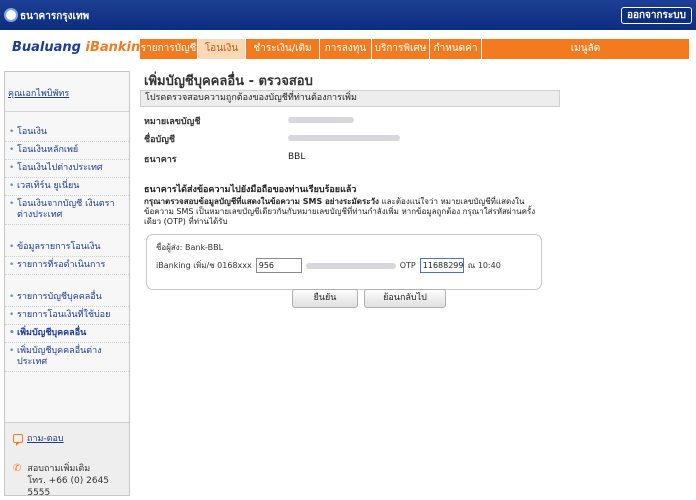 The height and width of the screenshot is (500, 696). I want to click on otp-input: 11688299, so click(441, 265).